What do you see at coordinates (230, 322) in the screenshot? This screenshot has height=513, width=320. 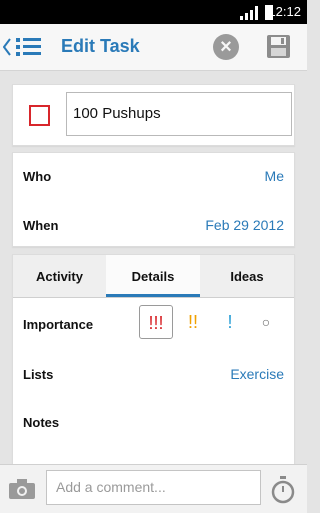 I see `importance-low-option: !` at bounding box center [230, 322].